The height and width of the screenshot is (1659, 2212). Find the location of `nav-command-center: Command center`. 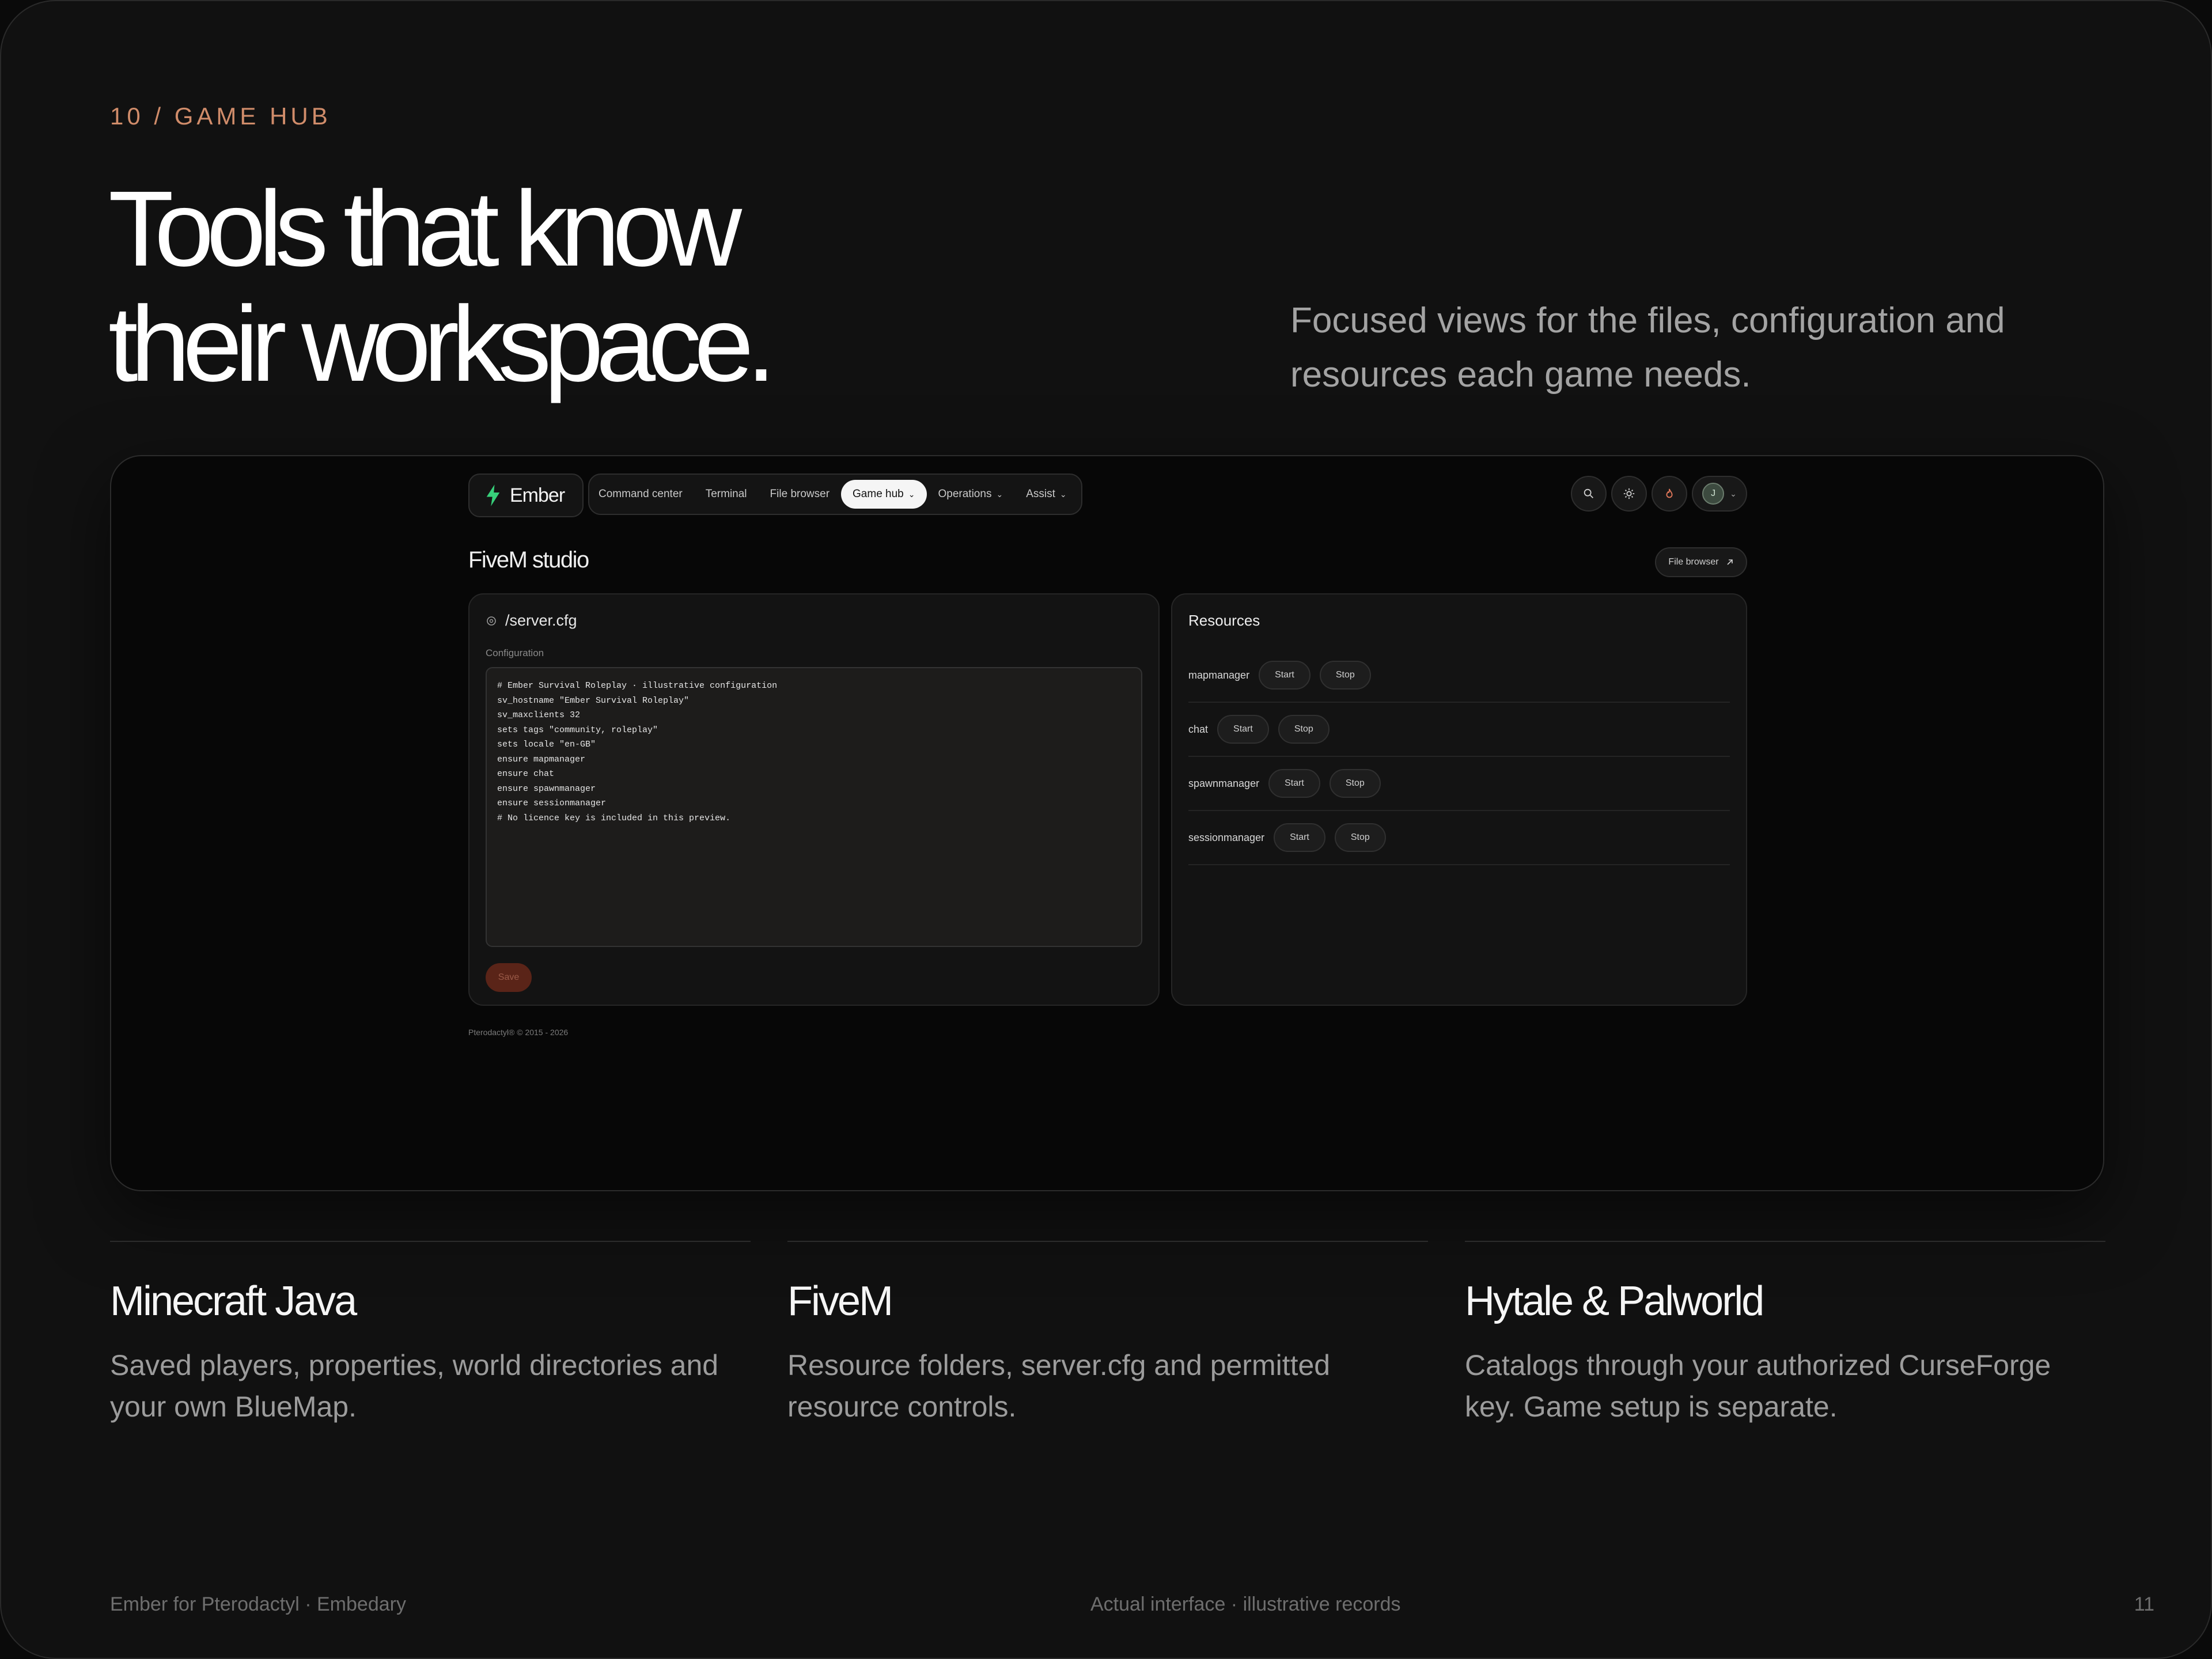

nav-command-center: Command center is located at coordinates (641, 494).